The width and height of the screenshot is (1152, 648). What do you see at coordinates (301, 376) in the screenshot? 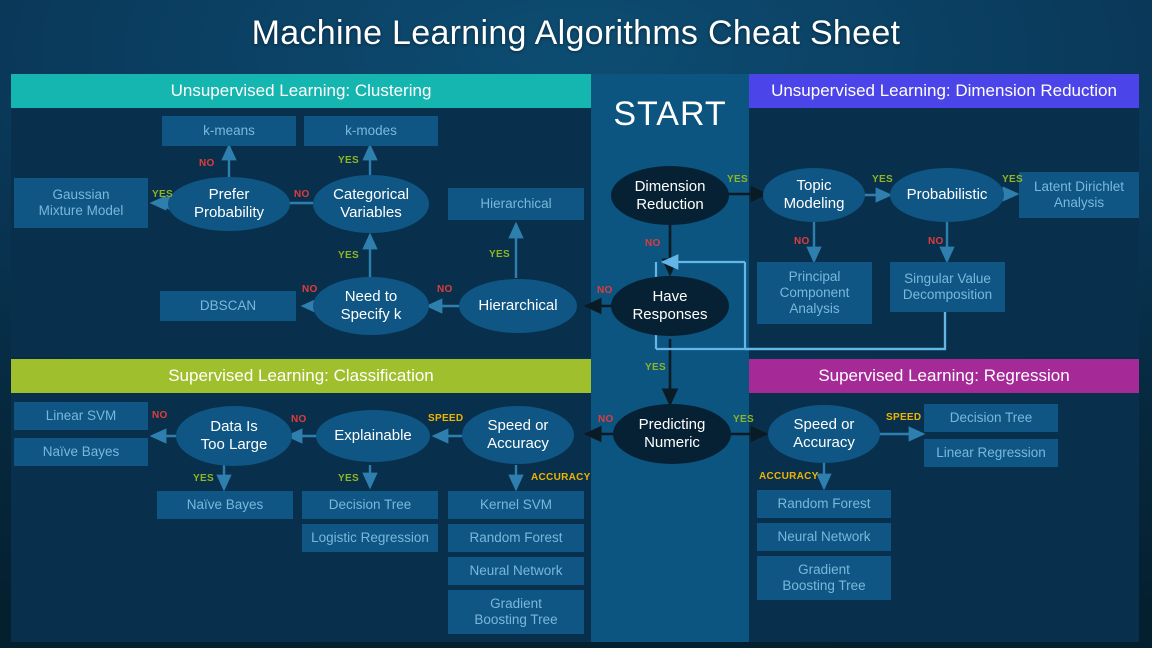
I see `header-classification: Supervised Learning: Classification` at bounding box center [301, 376].